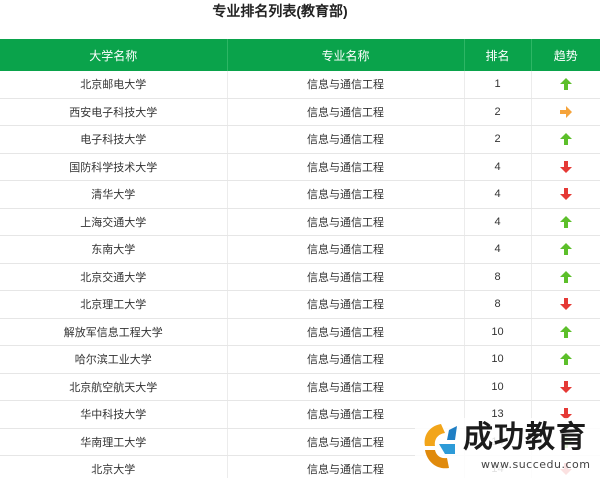 This screenshot has height=478, width=600. Describe the element at coordinates (440, 446) in the screenshot. I see `brand-logo-icon` at that location.